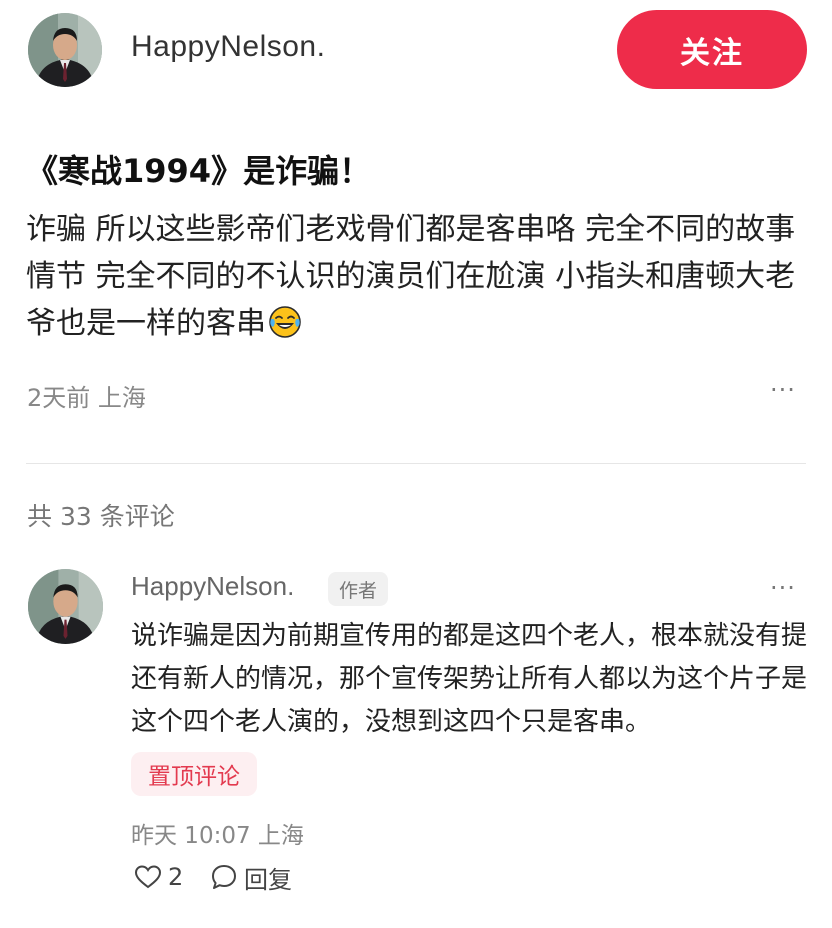 The width and height of the screenshot is (832, 928). What do you see at coordinates (212, 586) in the screenshot?
I see `comment-username: HappyNelson.` at bounding box center [212, 586].